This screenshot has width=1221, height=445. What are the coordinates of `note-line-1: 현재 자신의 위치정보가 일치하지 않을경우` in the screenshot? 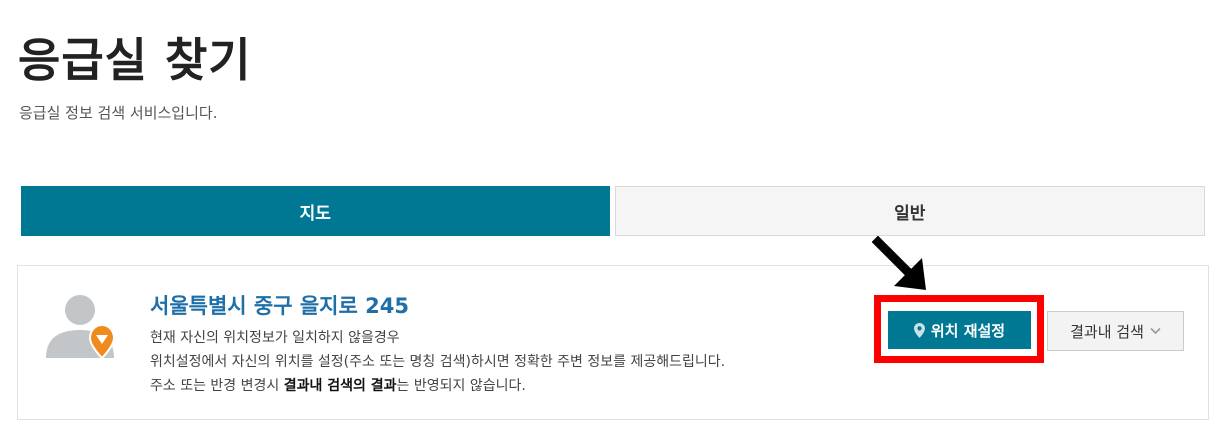 It's located at (275, 338).